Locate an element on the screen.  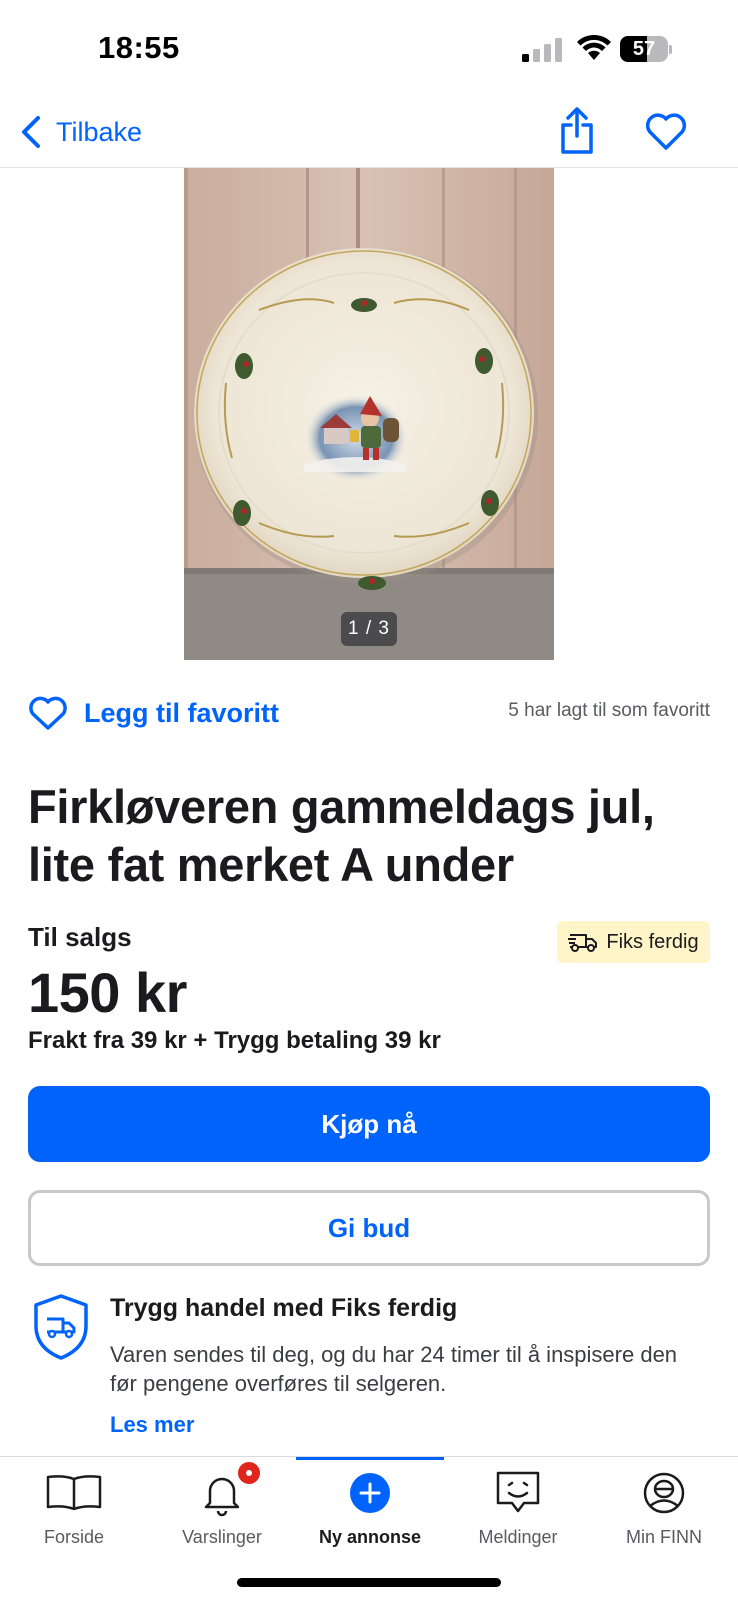
safe-trade-title: Trygg handel med Fiks ferdig is located at coordinates (284, 1308).